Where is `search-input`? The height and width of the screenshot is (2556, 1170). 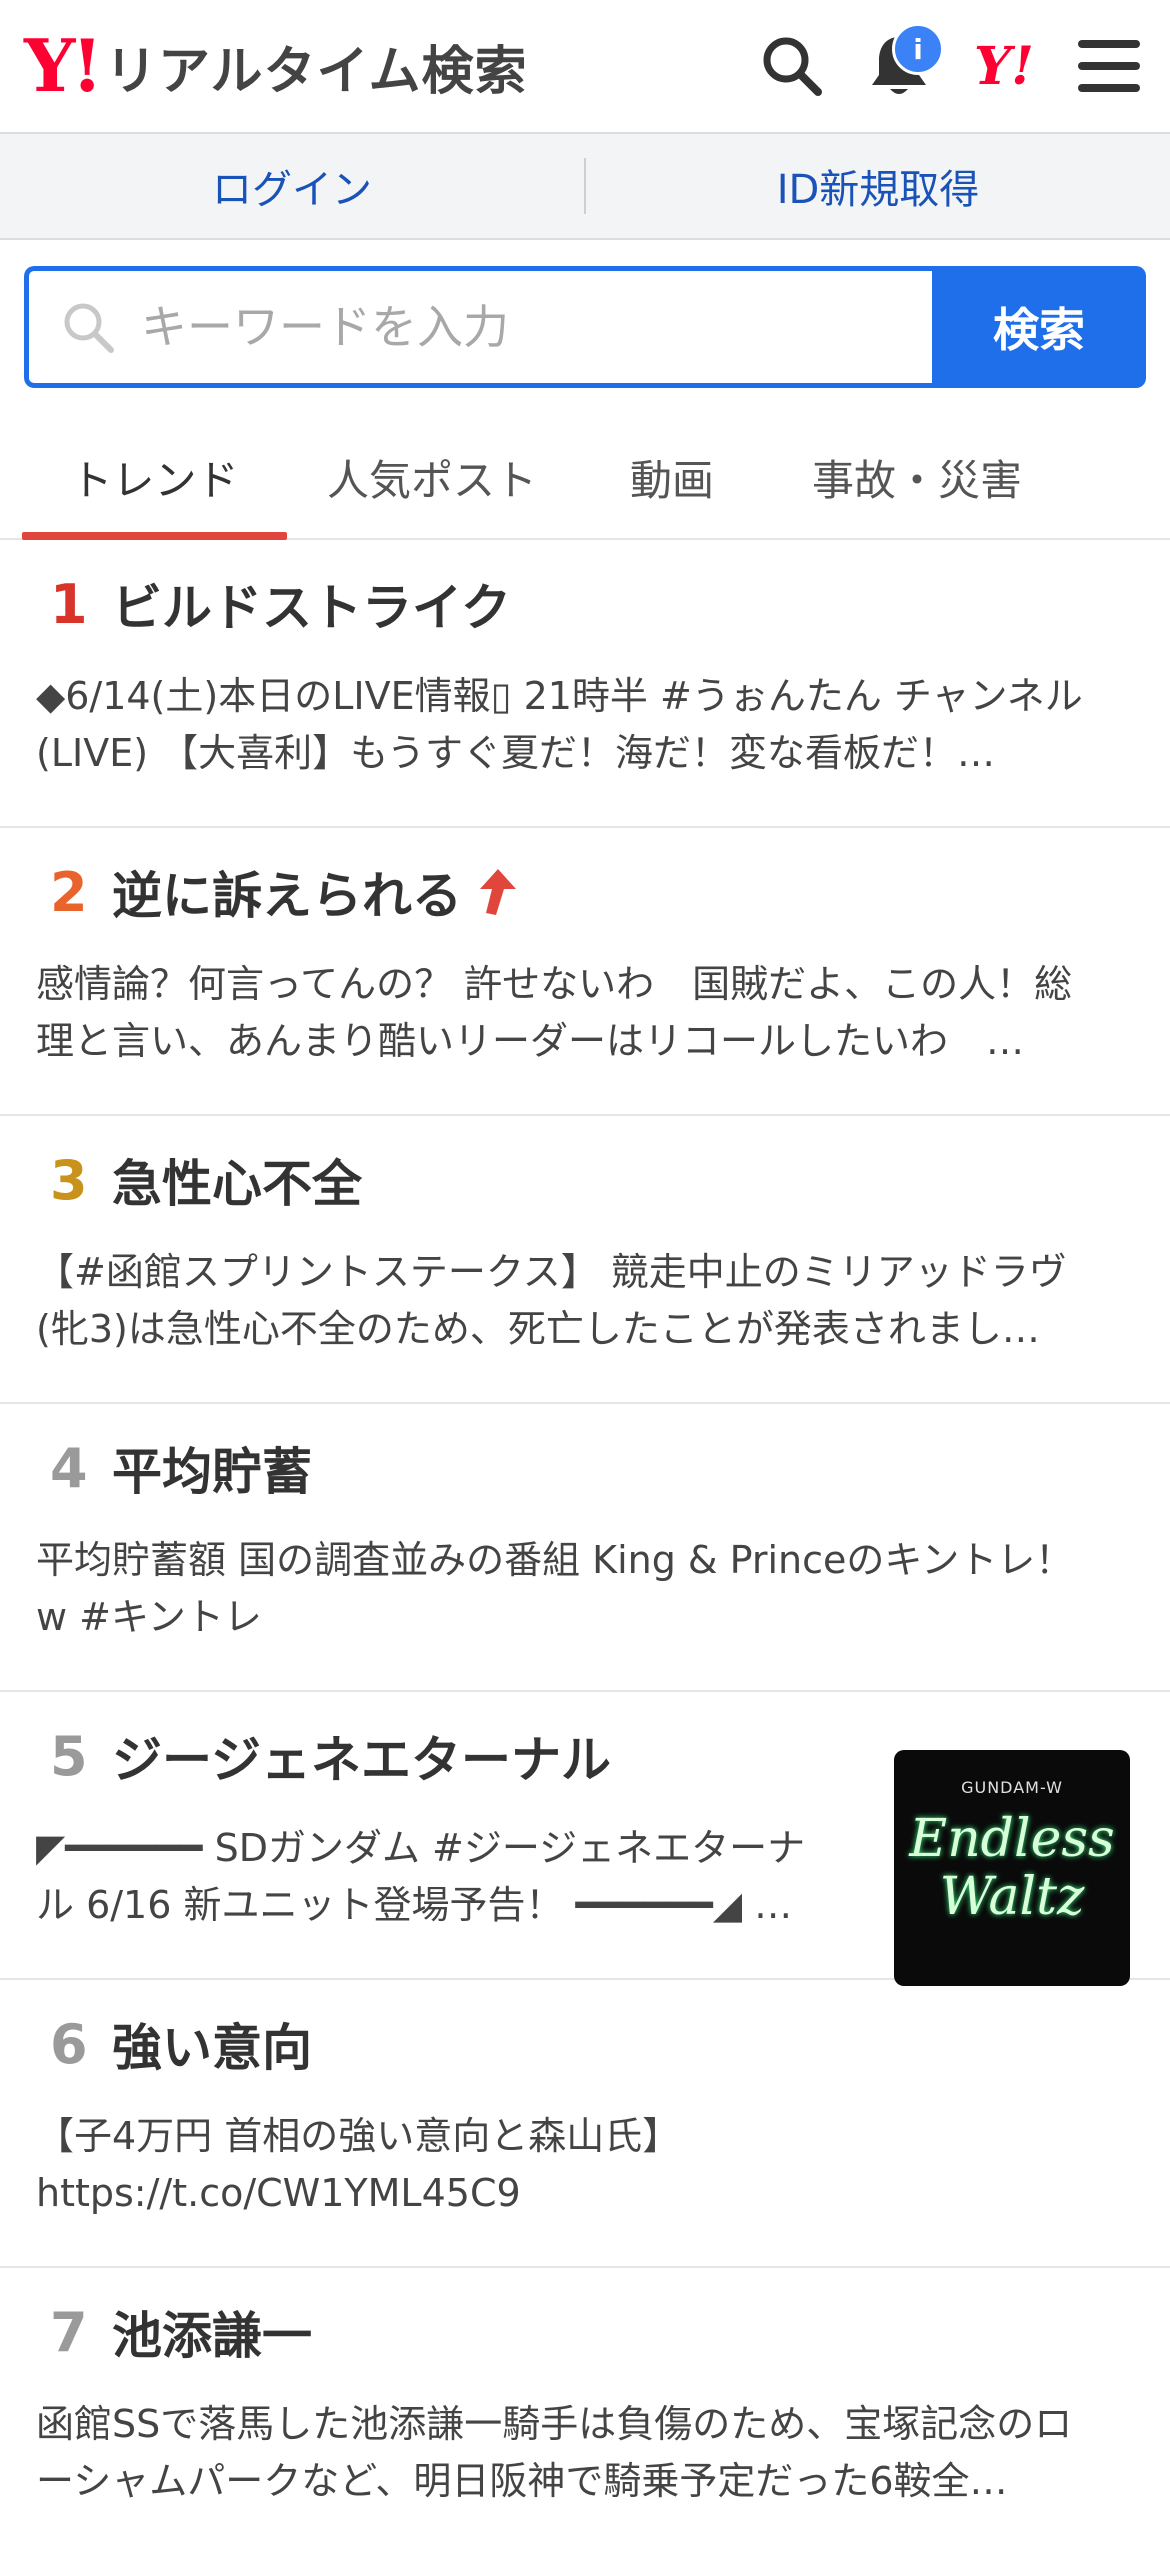
search-input is located at coordinates (491, 327).